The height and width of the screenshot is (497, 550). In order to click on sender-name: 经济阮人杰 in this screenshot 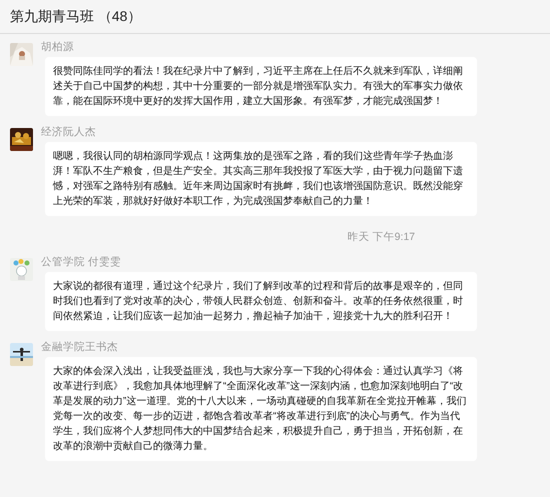, I will do `click(69, 132)`.